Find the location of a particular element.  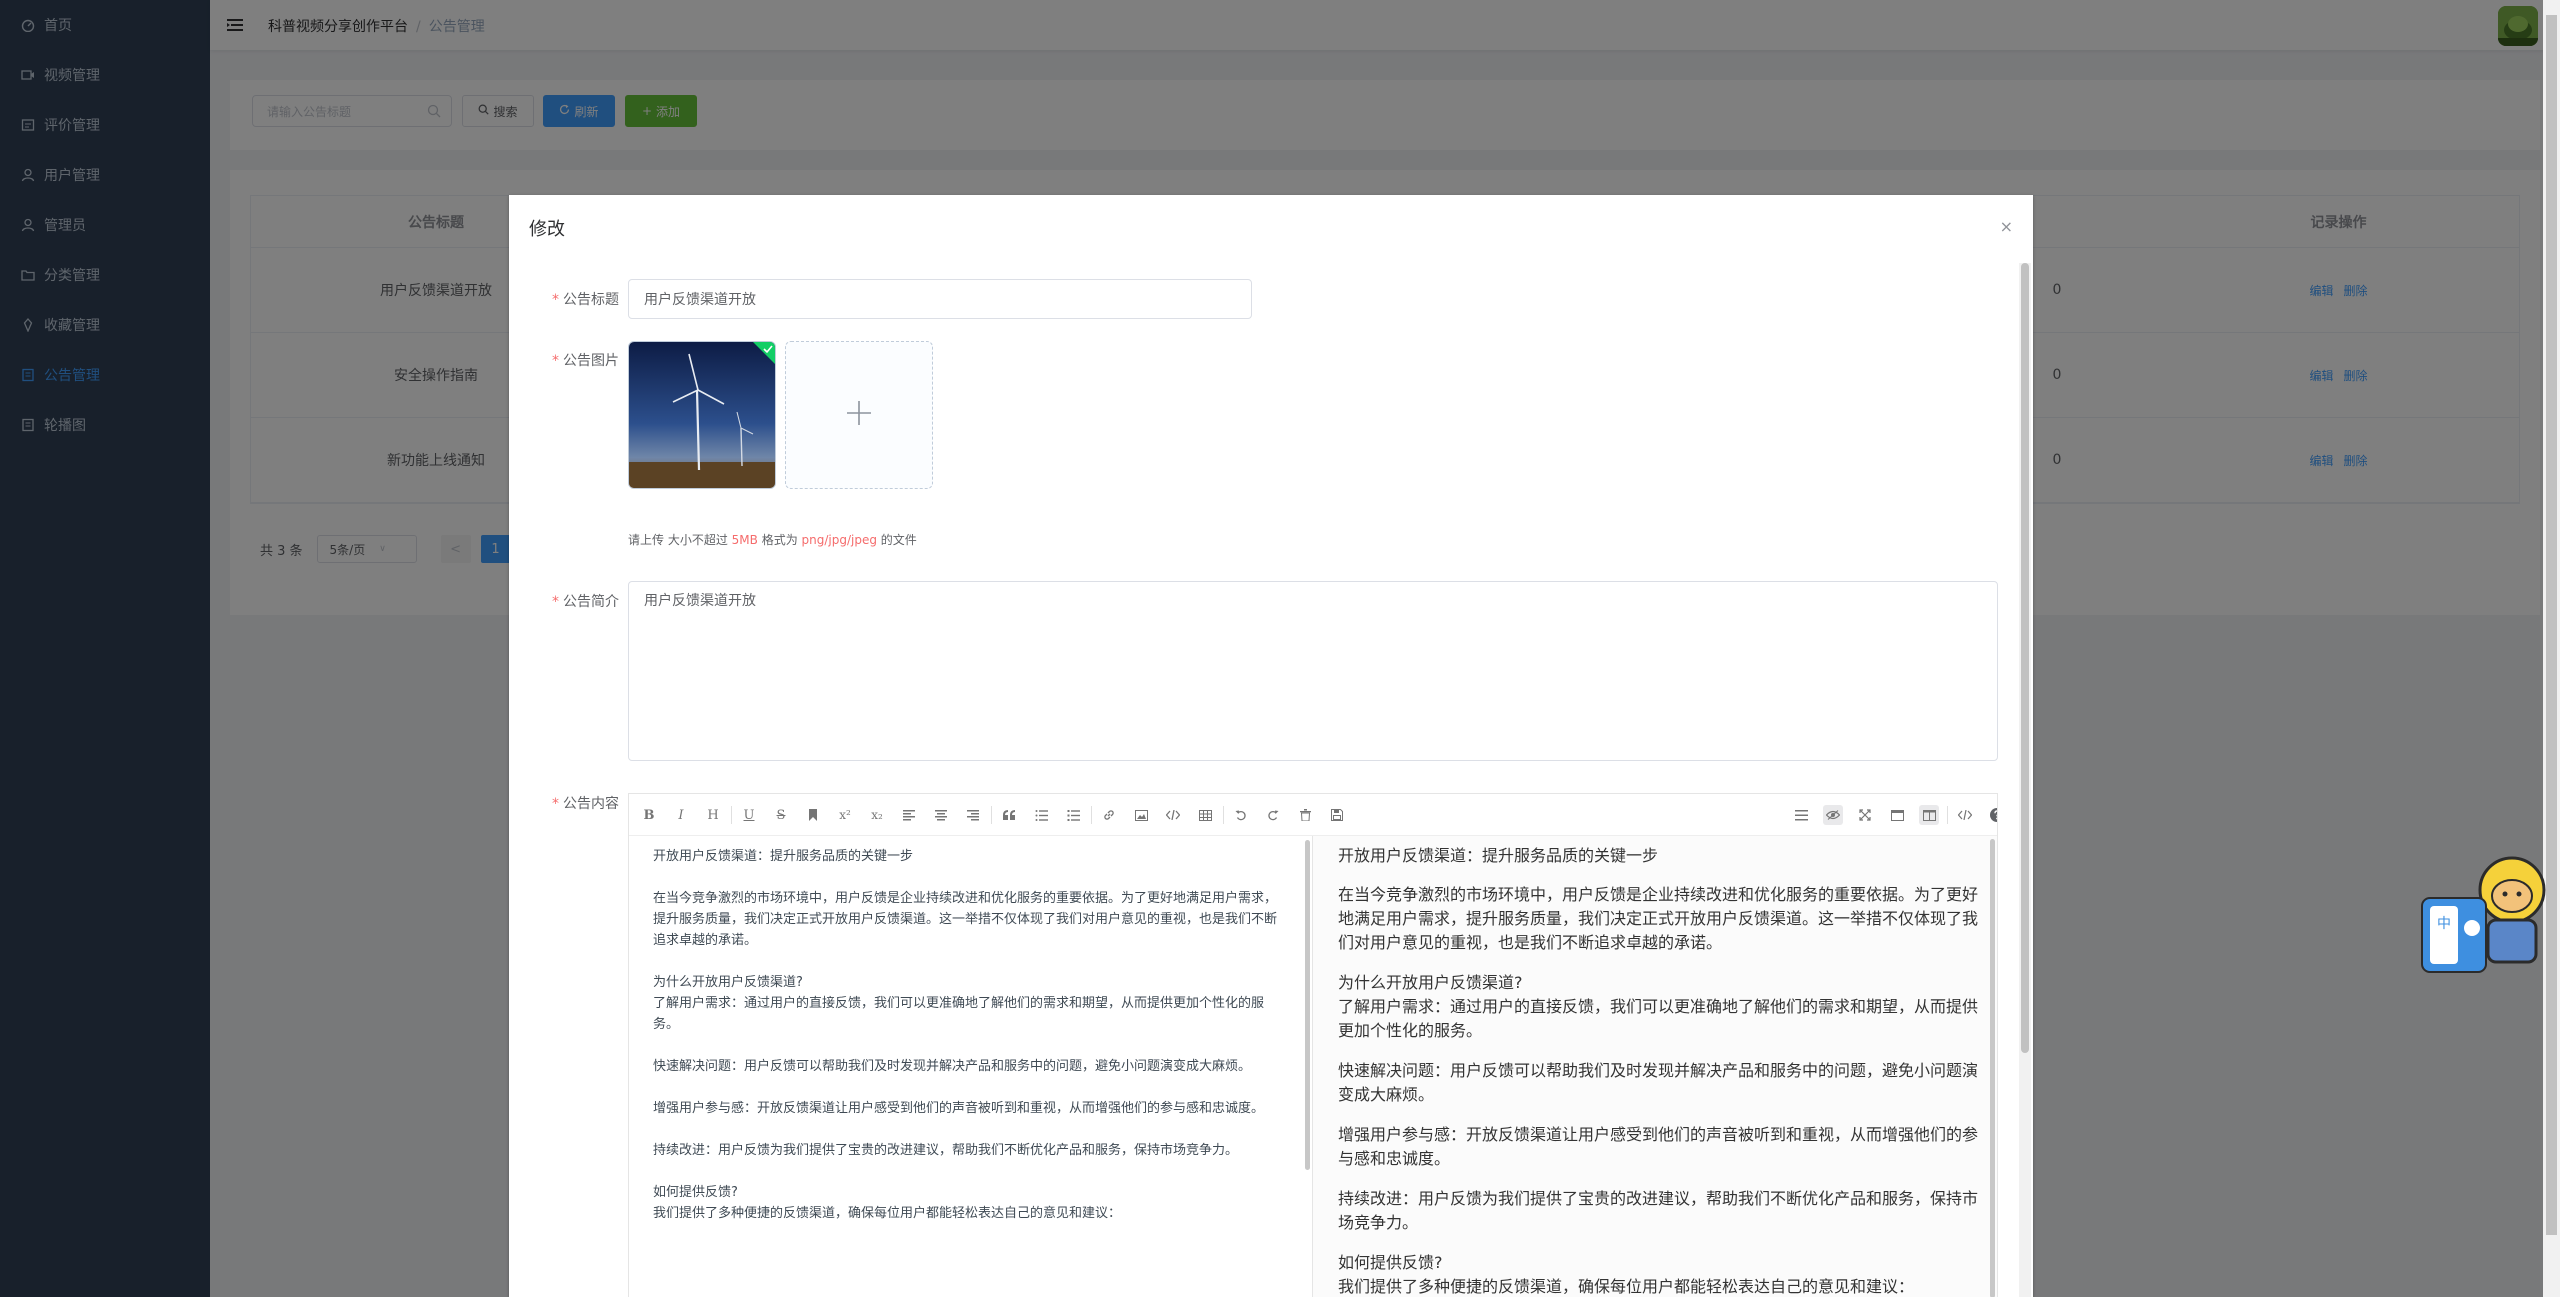

table-icon is located at coordinates (1205, 815).